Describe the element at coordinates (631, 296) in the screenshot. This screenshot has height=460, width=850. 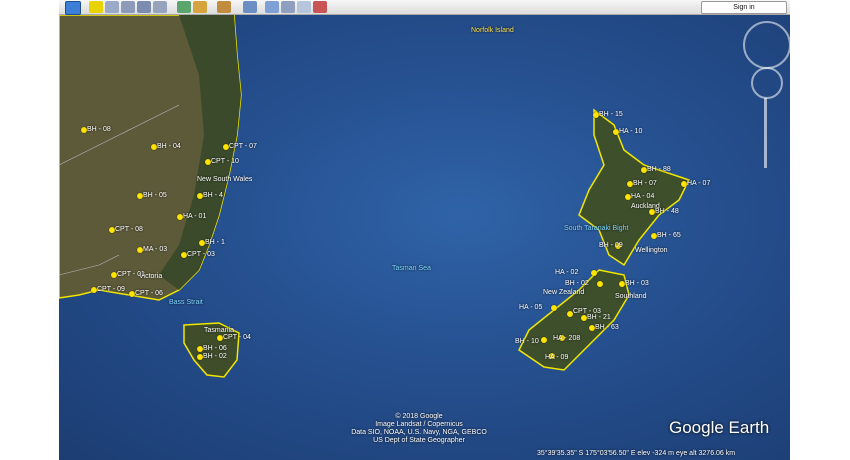
I see `place-label: Southland` at that location.